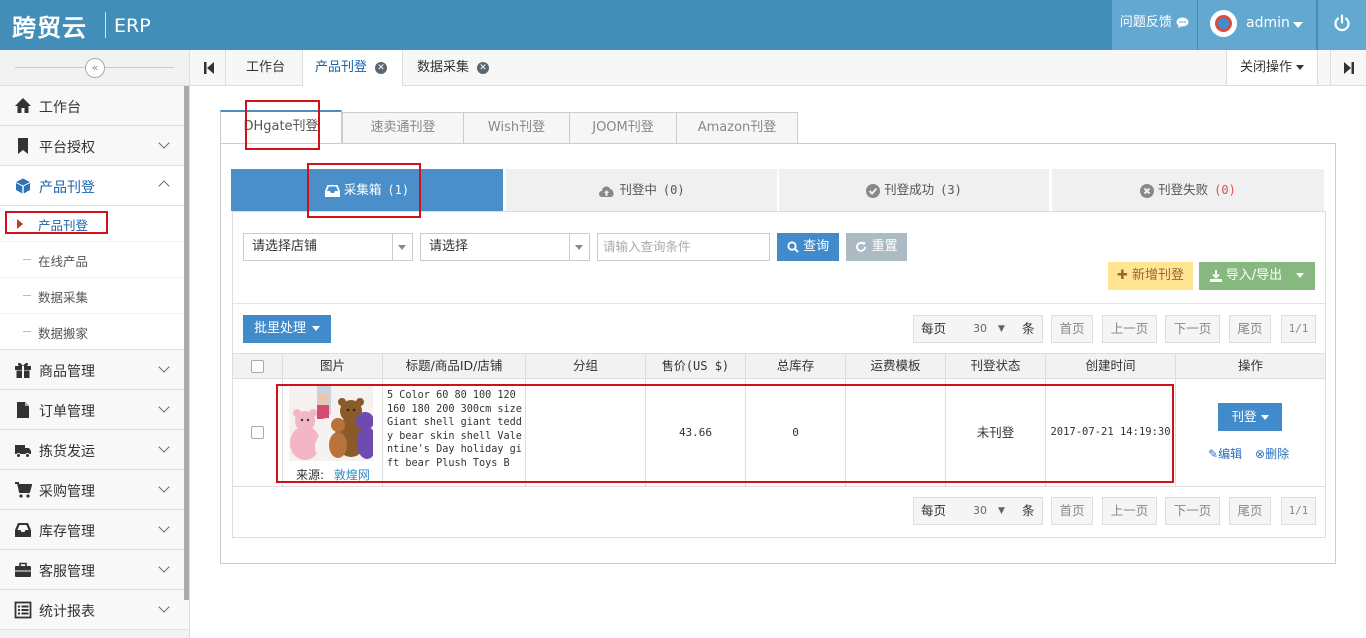 This screenshot has height=638, width=1366. I want to click on file-icon, so click(23, 410).